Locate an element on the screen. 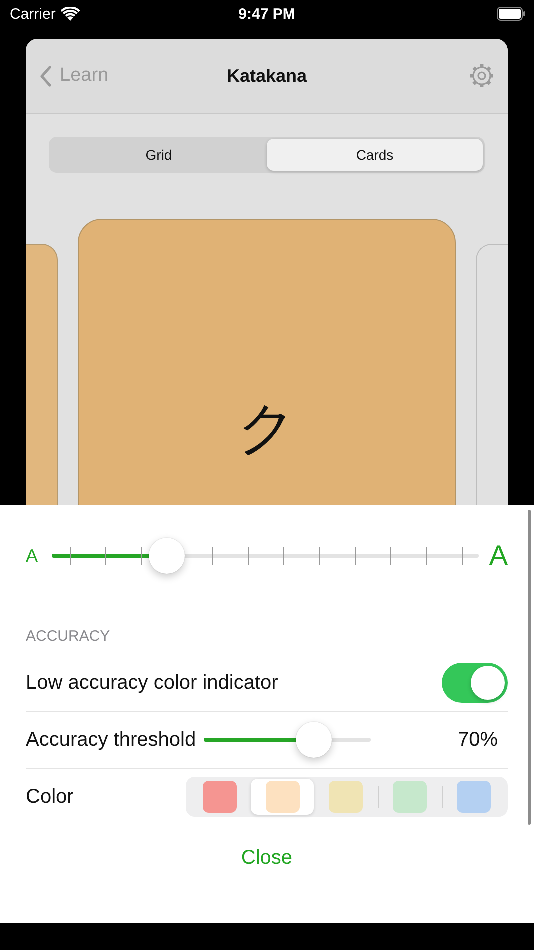  segment-tab: Grid is located at coordinates (159, 155).